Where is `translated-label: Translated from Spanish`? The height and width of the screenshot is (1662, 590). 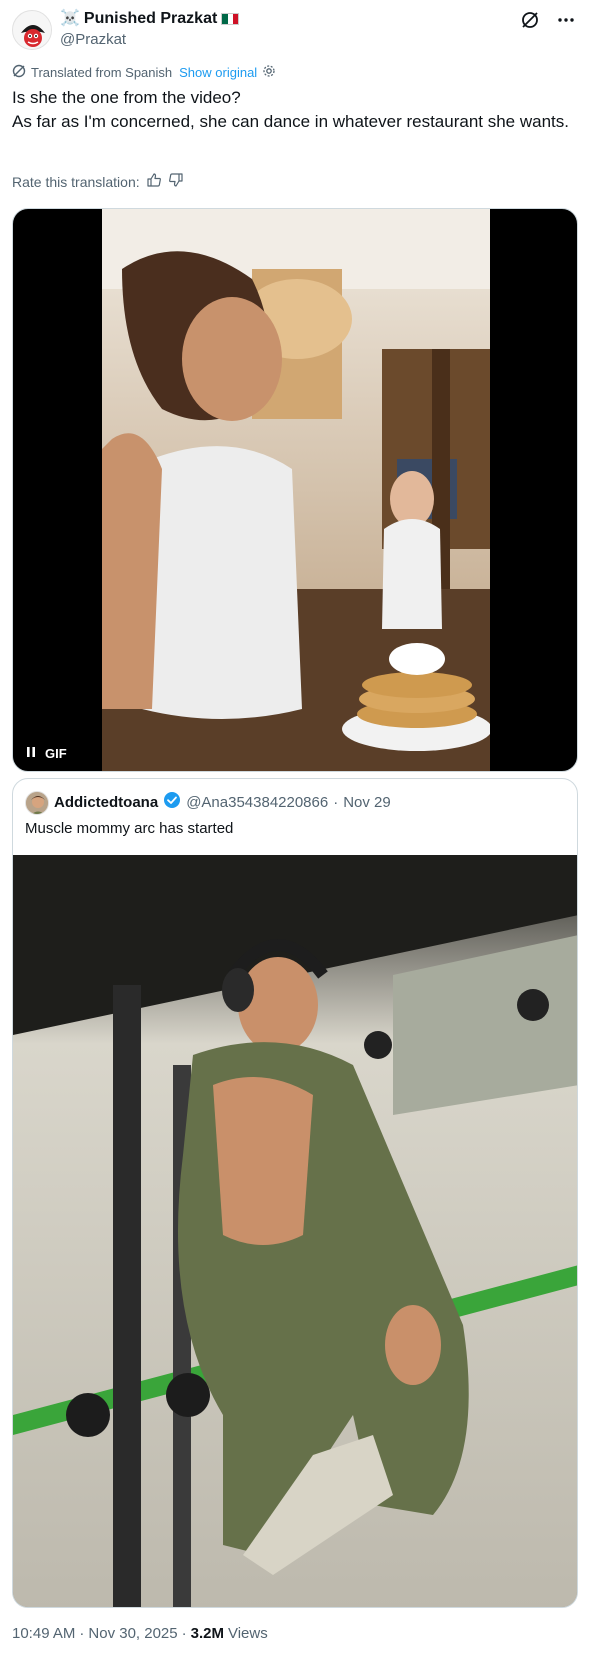 translated-label: Translated from Spanish is located at coordinates (102, 72).